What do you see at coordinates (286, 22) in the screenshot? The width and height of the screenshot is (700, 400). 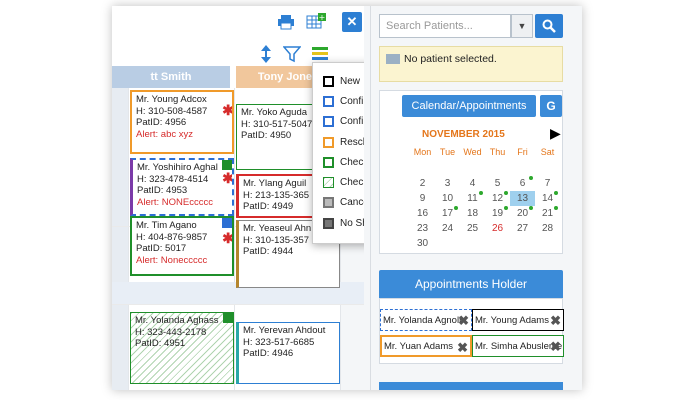 I see `print-icon` at bounding box center [286, 22].